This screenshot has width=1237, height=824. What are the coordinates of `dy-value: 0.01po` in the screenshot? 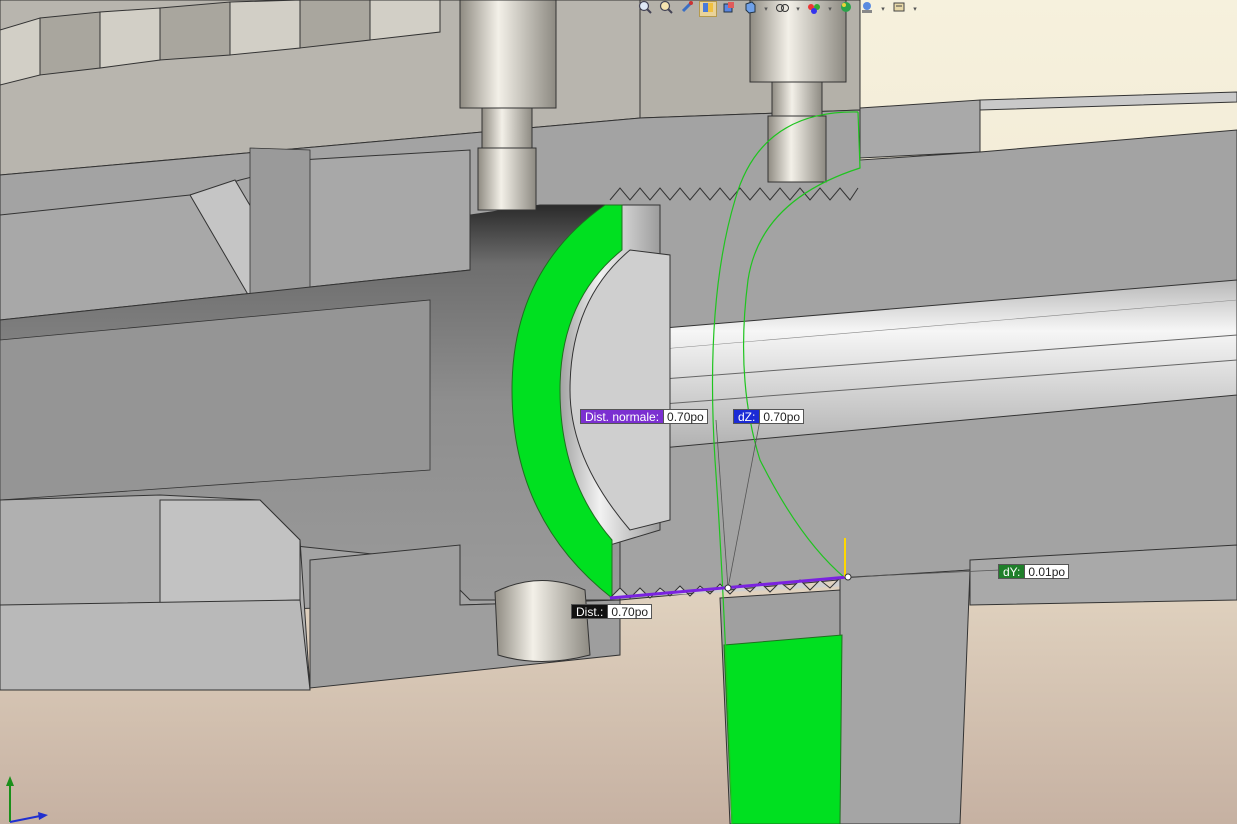 It's located at (1046, 572).